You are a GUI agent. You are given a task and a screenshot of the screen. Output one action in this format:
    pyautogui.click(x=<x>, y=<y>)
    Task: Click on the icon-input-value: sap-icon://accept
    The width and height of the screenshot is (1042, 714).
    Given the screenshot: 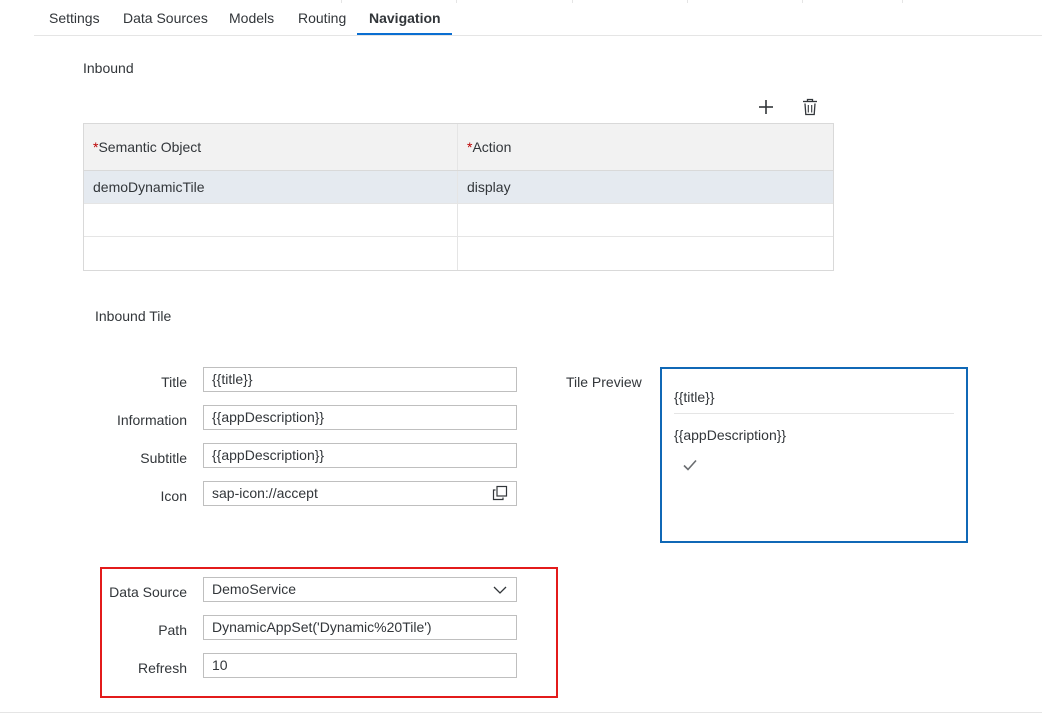 What is the action you would take?
    pyautogui.click(x=265, y=493)
    